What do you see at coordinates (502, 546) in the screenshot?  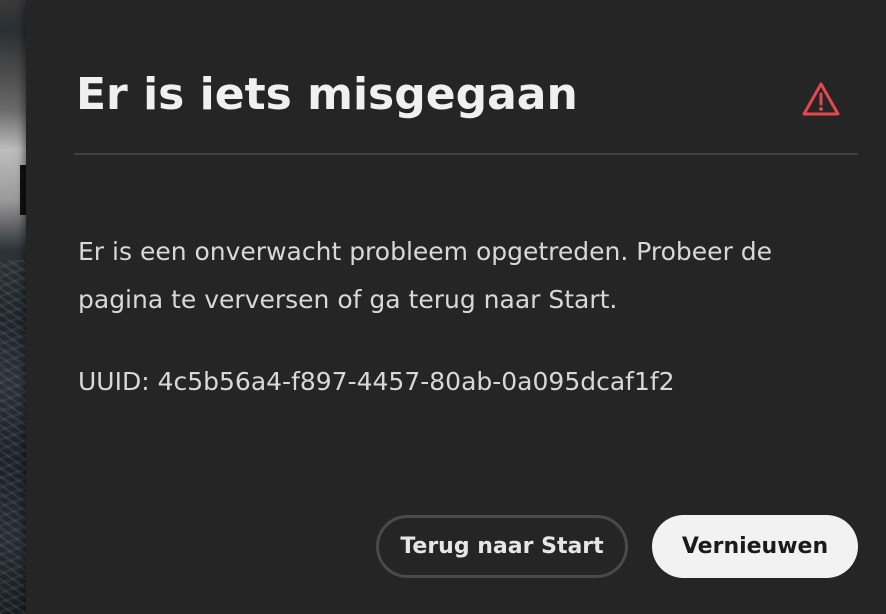 I see `back-to-start-button: Terug naar Start` at bounding box center [502, 546].